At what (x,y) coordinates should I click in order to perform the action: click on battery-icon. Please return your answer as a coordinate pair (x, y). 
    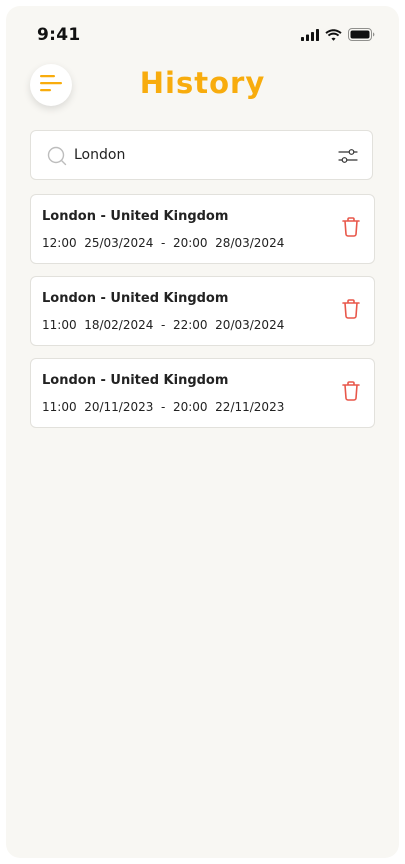
    Looking at the image, I should click on (361, 35).